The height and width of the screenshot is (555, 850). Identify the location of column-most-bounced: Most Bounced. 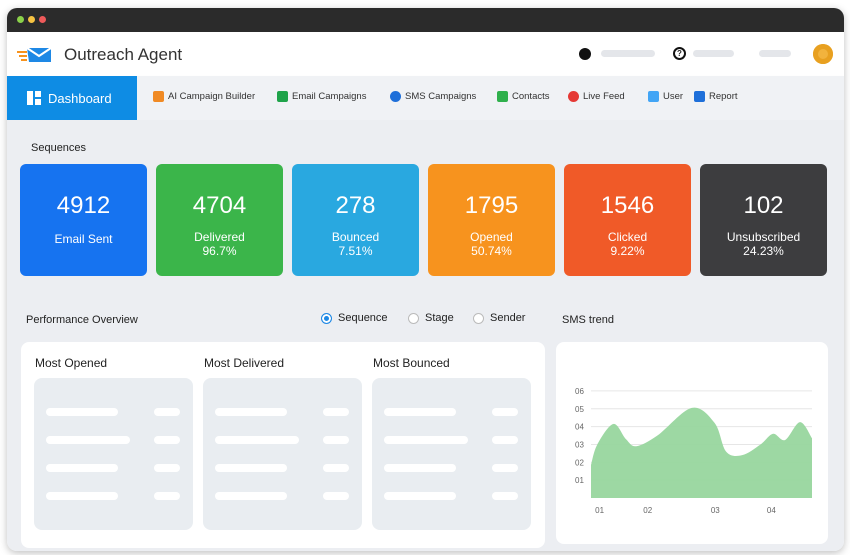
(445, 436).